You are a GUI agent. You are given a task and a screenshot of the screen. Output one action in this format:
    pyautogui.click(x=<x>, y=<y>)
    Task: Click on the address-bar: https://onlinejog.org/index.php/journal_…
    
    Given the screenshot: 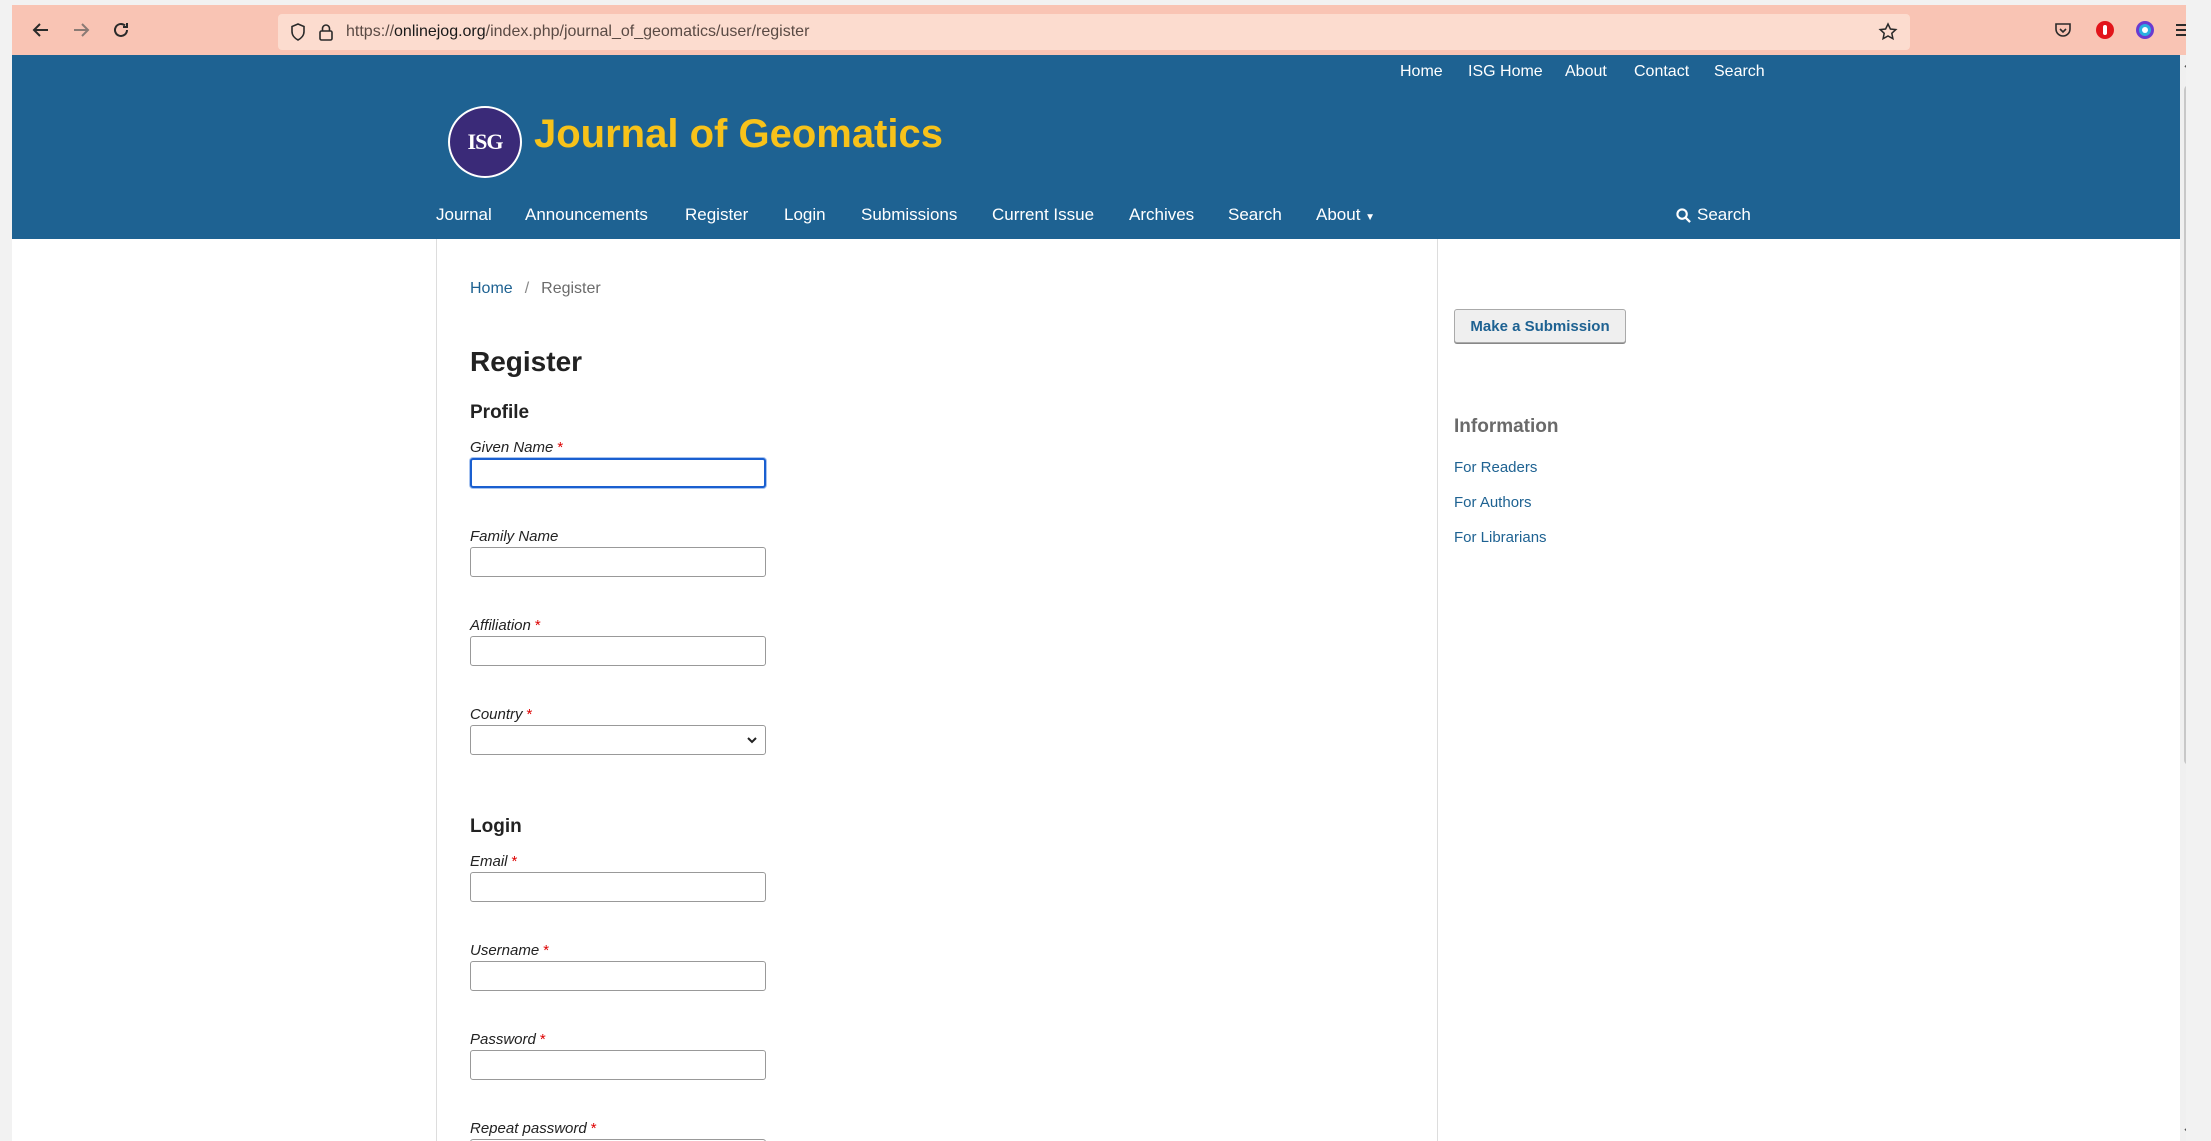 What is the action you would take?
    pyautogui.click(x=1094, y=32)
    